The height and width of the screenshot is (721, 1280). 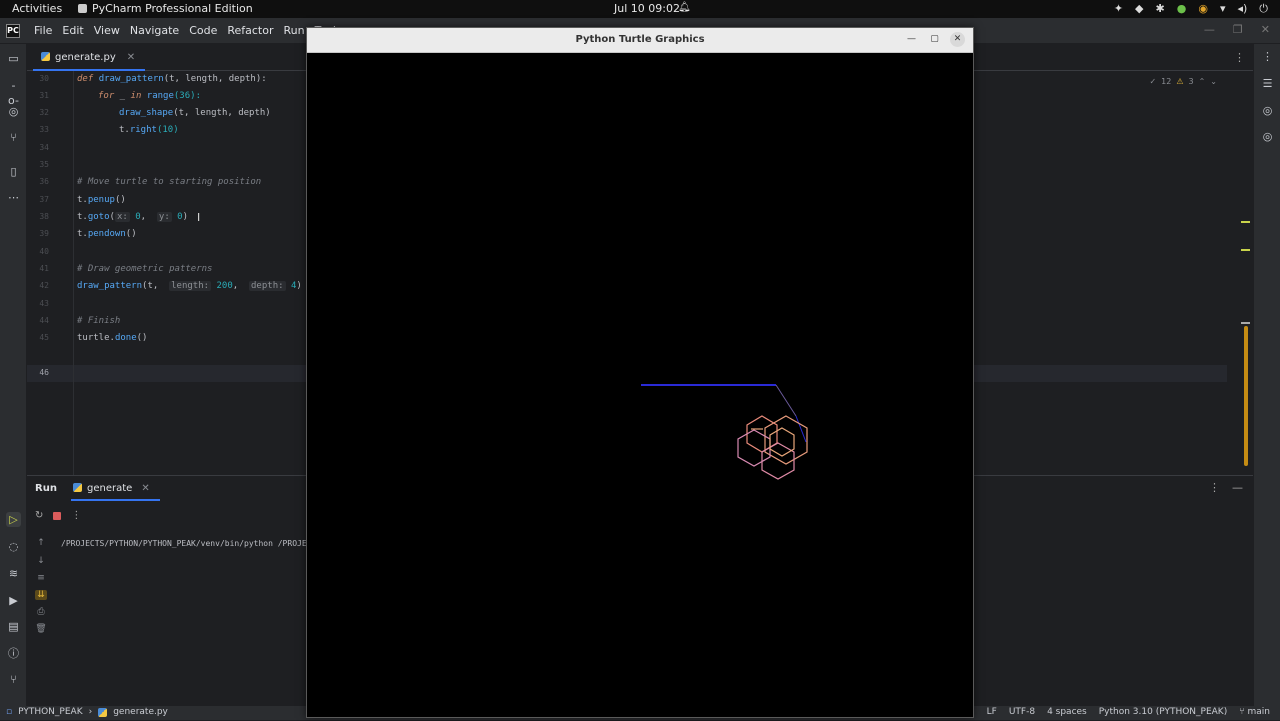 I want to click on pull-requests-icon: ⑂, so click(x=13, y=137).